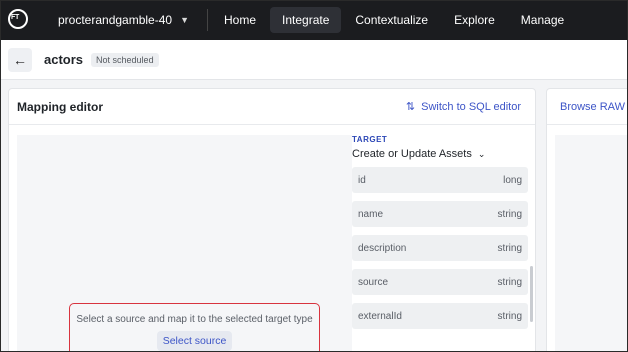 This screenshot has height=352, width=628. What do you see at coordinates (471, 106) in the screenshot?
I see `switch-to-sql-editor-label: Switch to SQL editor` at bounding box center [471, 106].